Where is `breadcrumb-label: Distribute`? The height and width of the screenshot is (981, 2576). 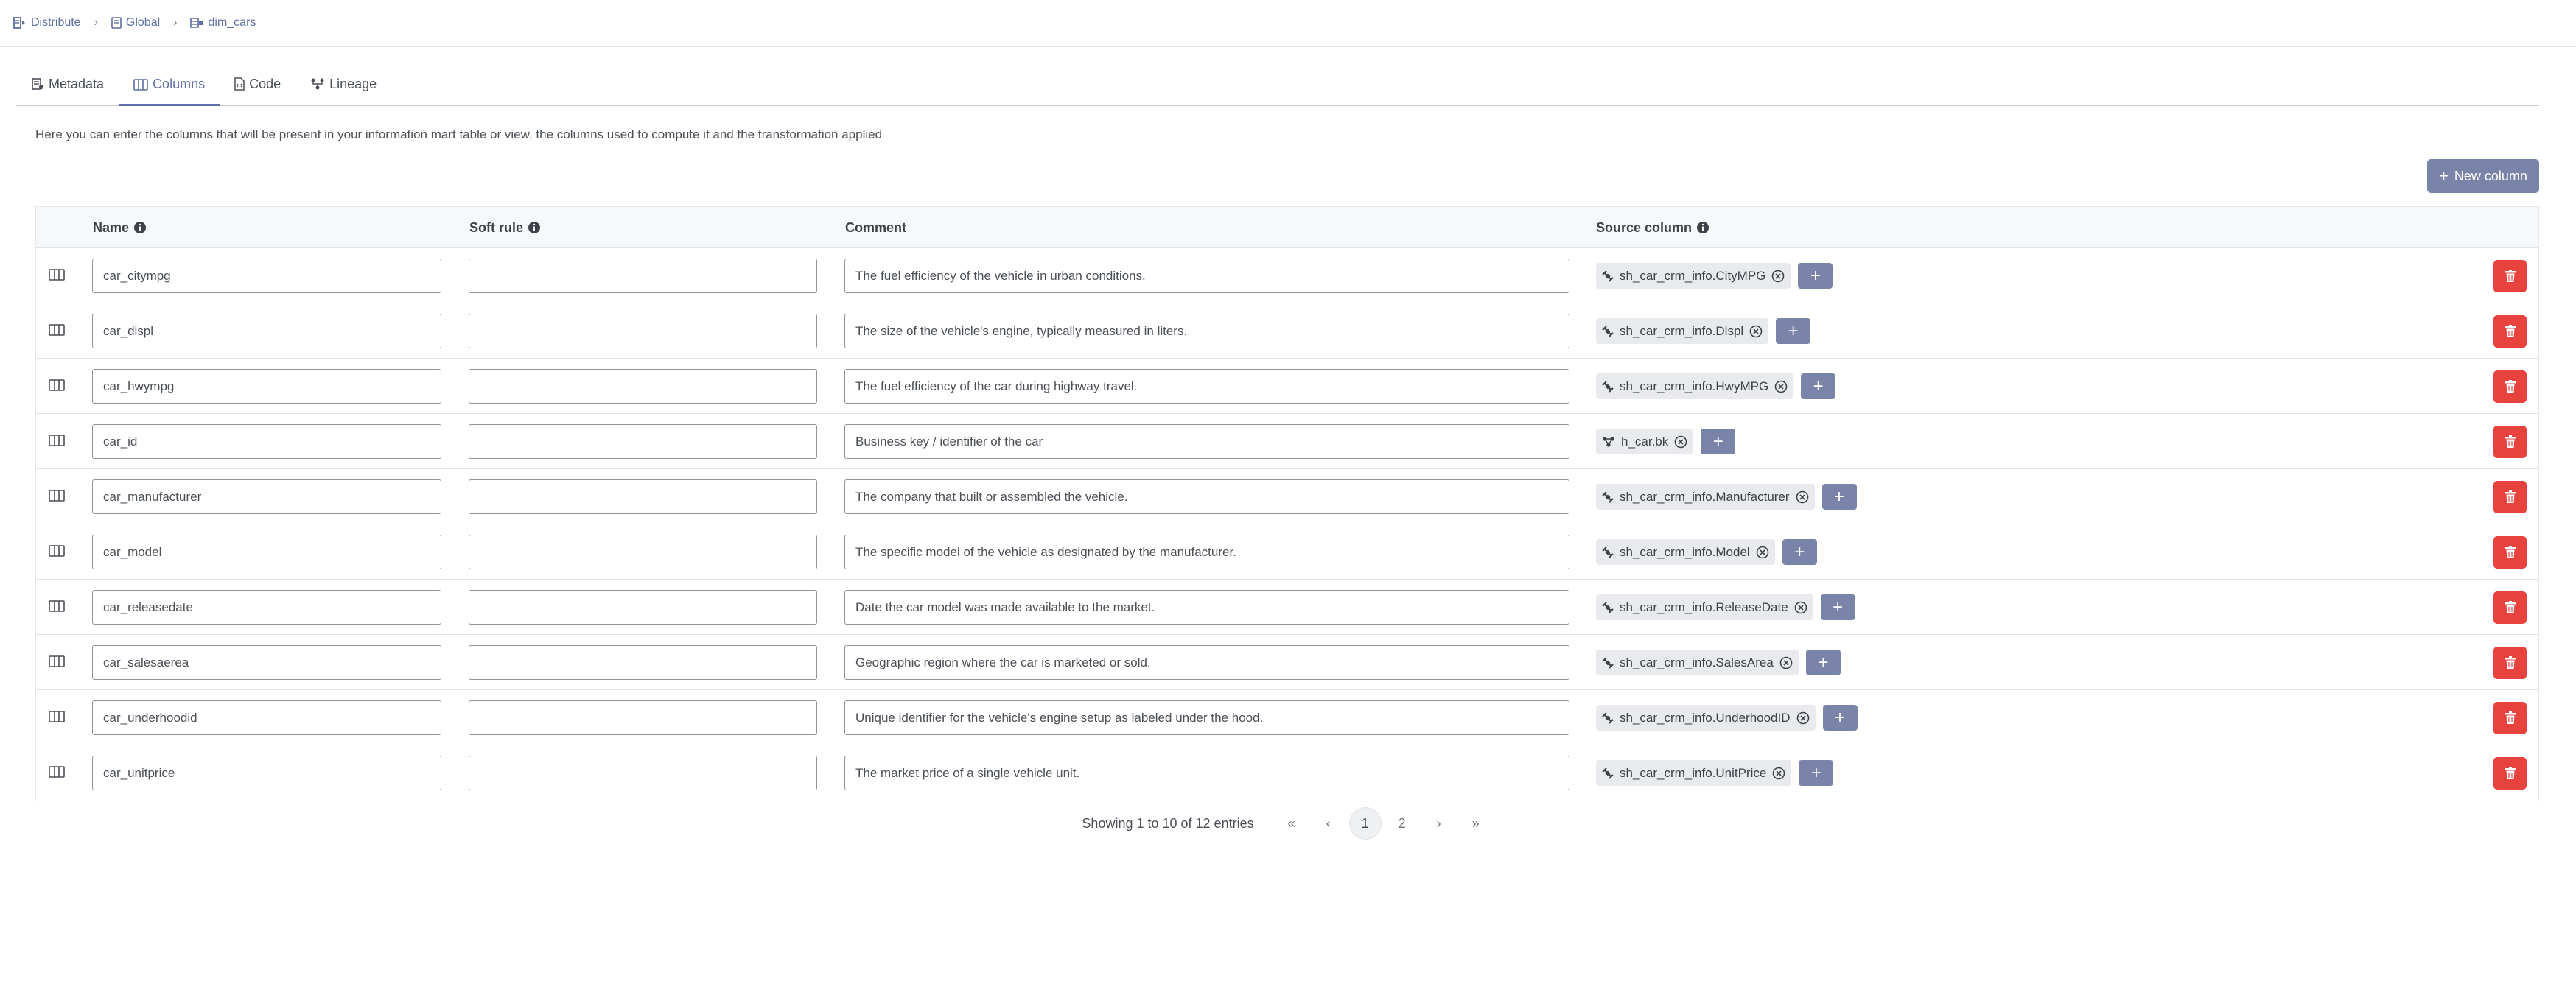
breadcrumb-label: Distribute is located at coordinates (56, 22).